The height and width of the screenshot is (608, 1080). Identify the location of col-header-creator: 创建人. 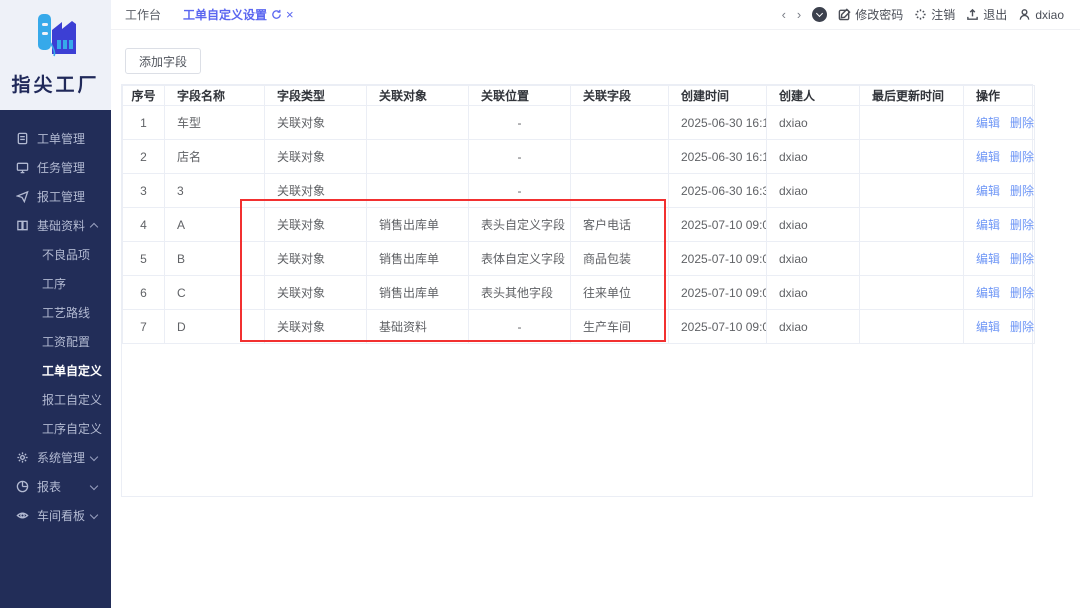
(813, 95).